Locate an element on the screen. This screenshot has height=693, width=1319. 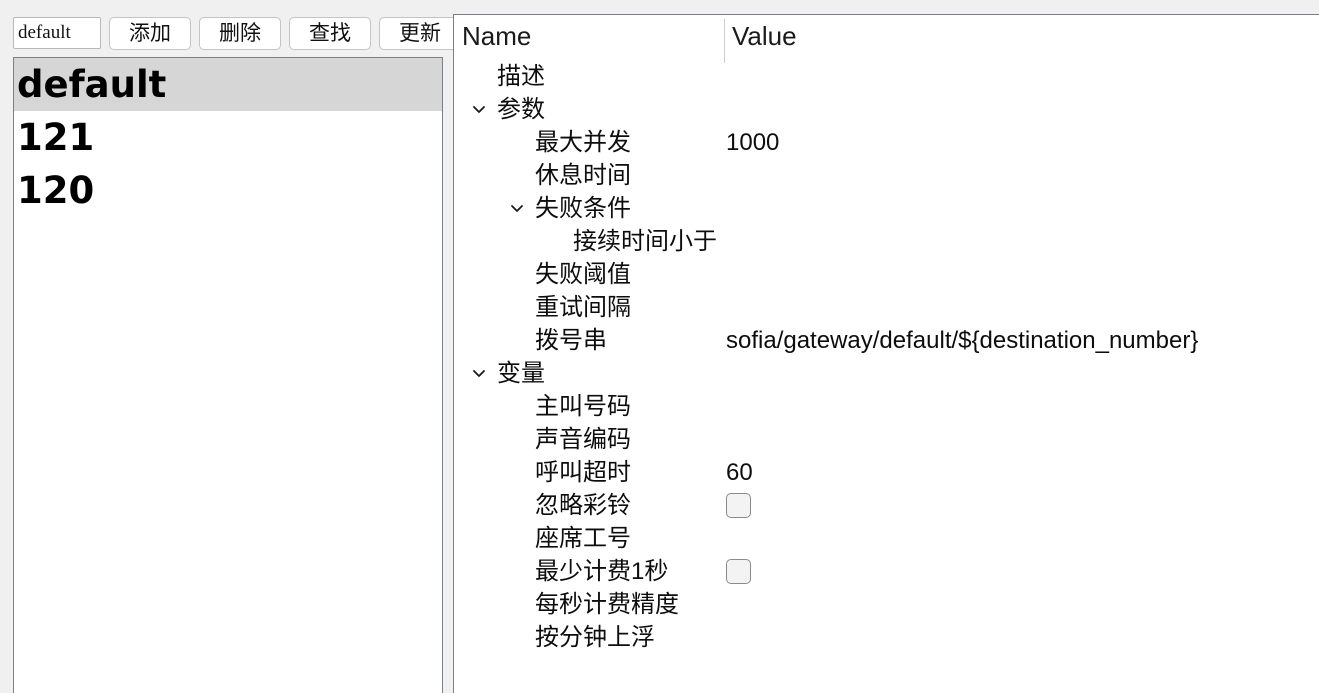
tree-row: 休息时间 is located at coordinates (886, 175).